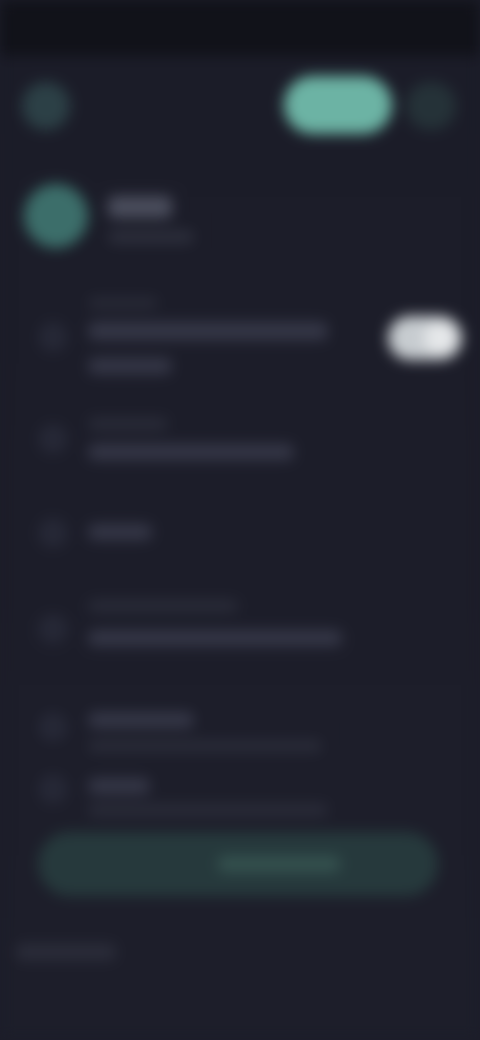 The width and height of the screenshot is (480, 1040). I want to click on profile-name, so click(140, 207).